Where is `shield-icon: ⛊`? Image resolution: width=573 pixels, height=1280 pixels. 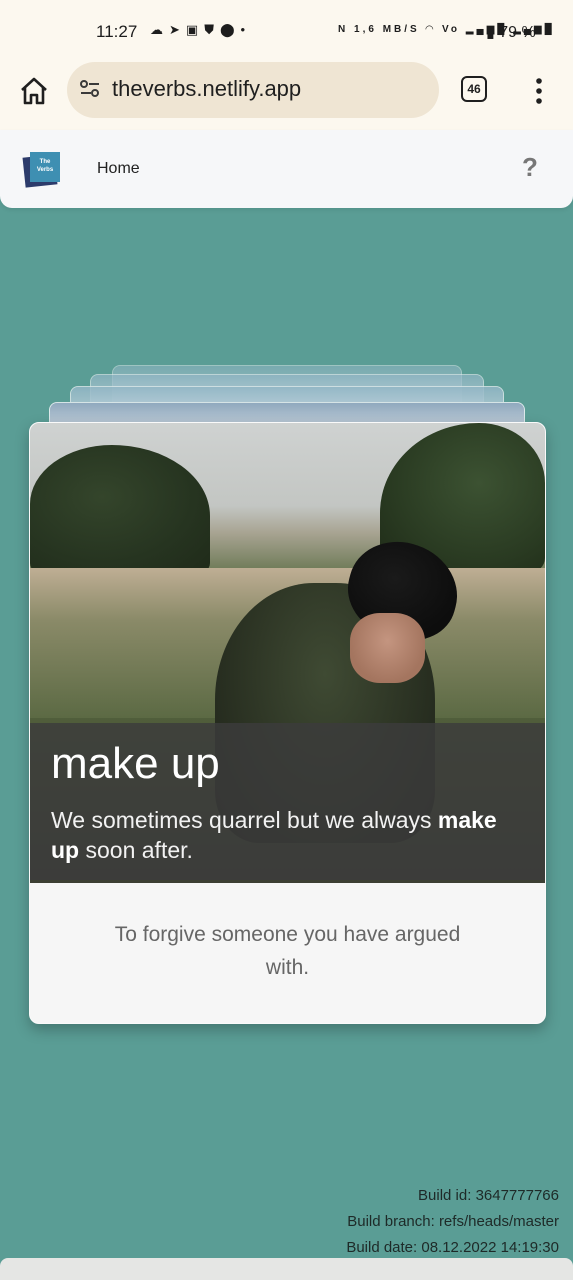 shield-icon: ⛊ is located at coordinates (212, 29).